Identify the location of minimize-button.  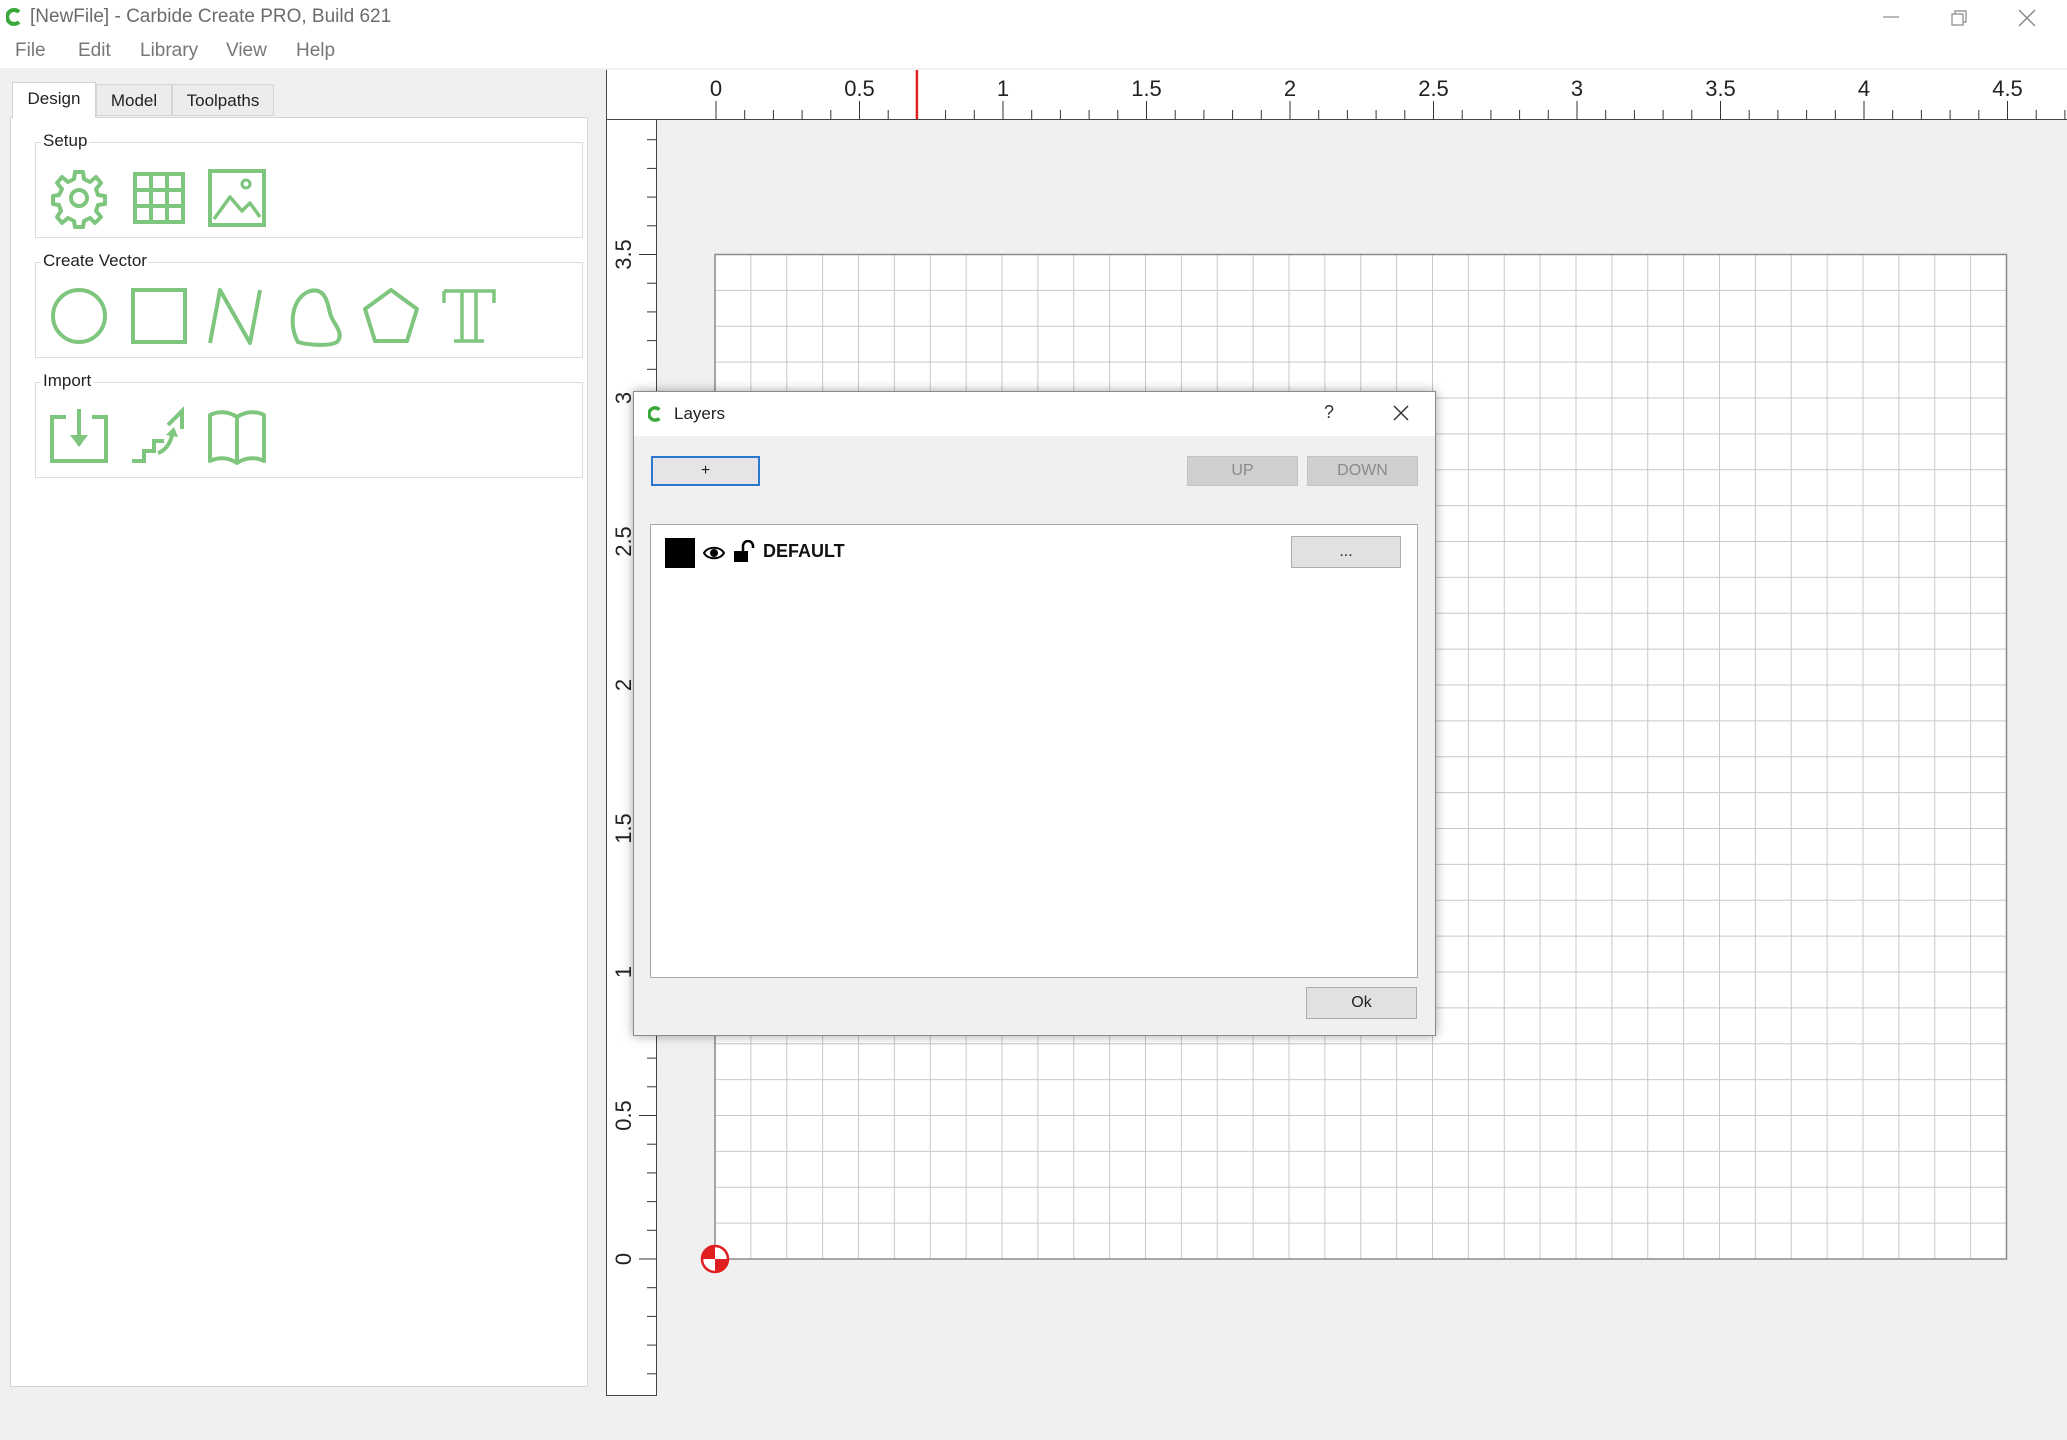
(1891, 17).